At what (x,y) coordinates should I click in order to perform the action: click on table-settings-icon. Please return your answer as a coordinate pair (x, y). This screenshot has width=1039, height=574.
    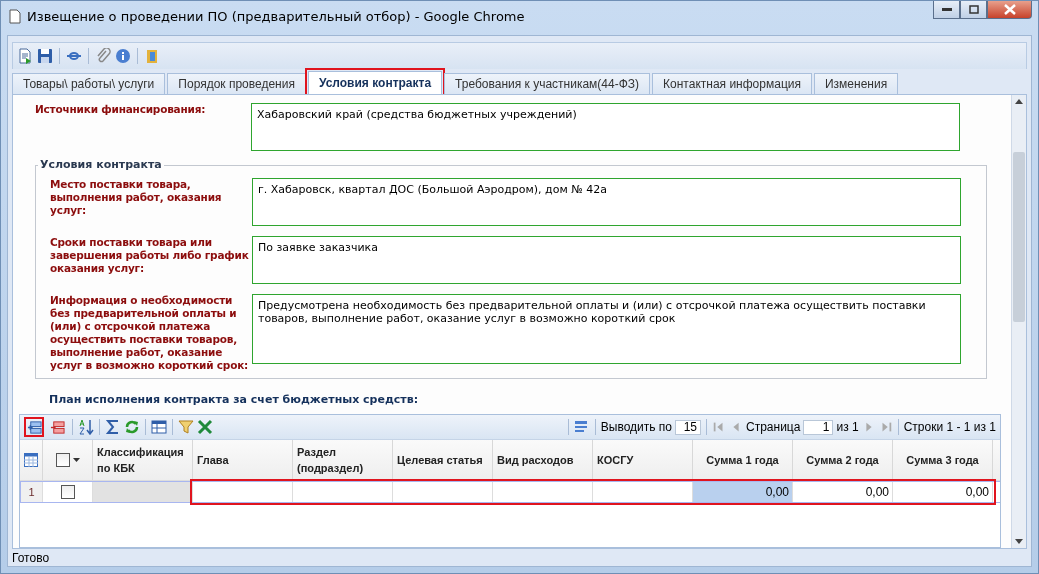
    Looking at the image, I should click on (159, 427).